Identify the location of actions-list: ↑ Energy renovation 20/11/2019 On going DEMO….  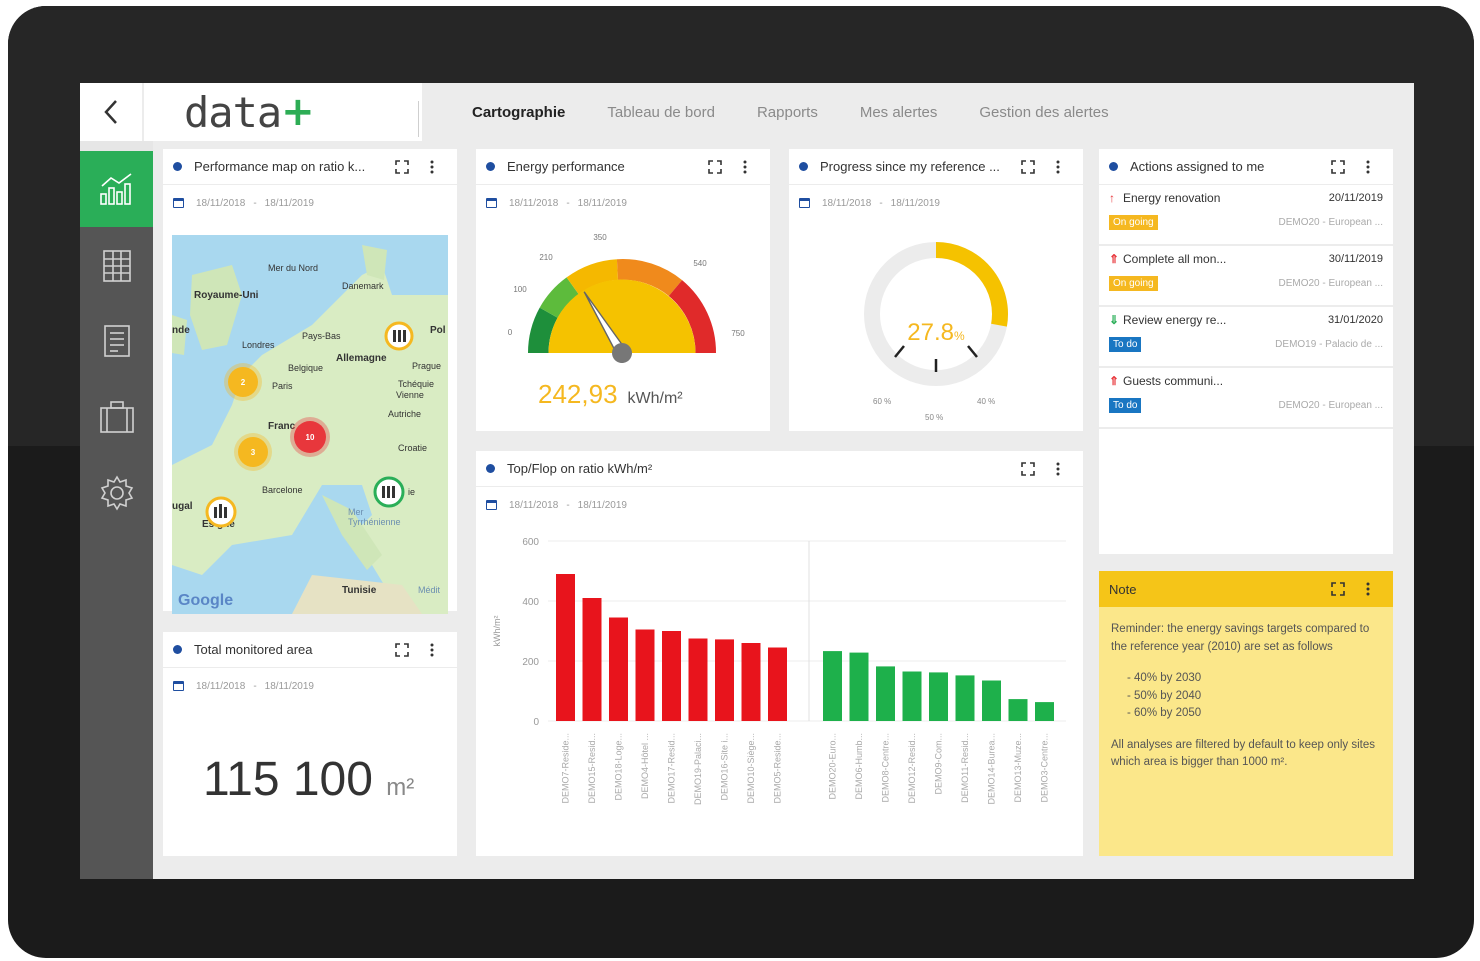
(1246, 307).